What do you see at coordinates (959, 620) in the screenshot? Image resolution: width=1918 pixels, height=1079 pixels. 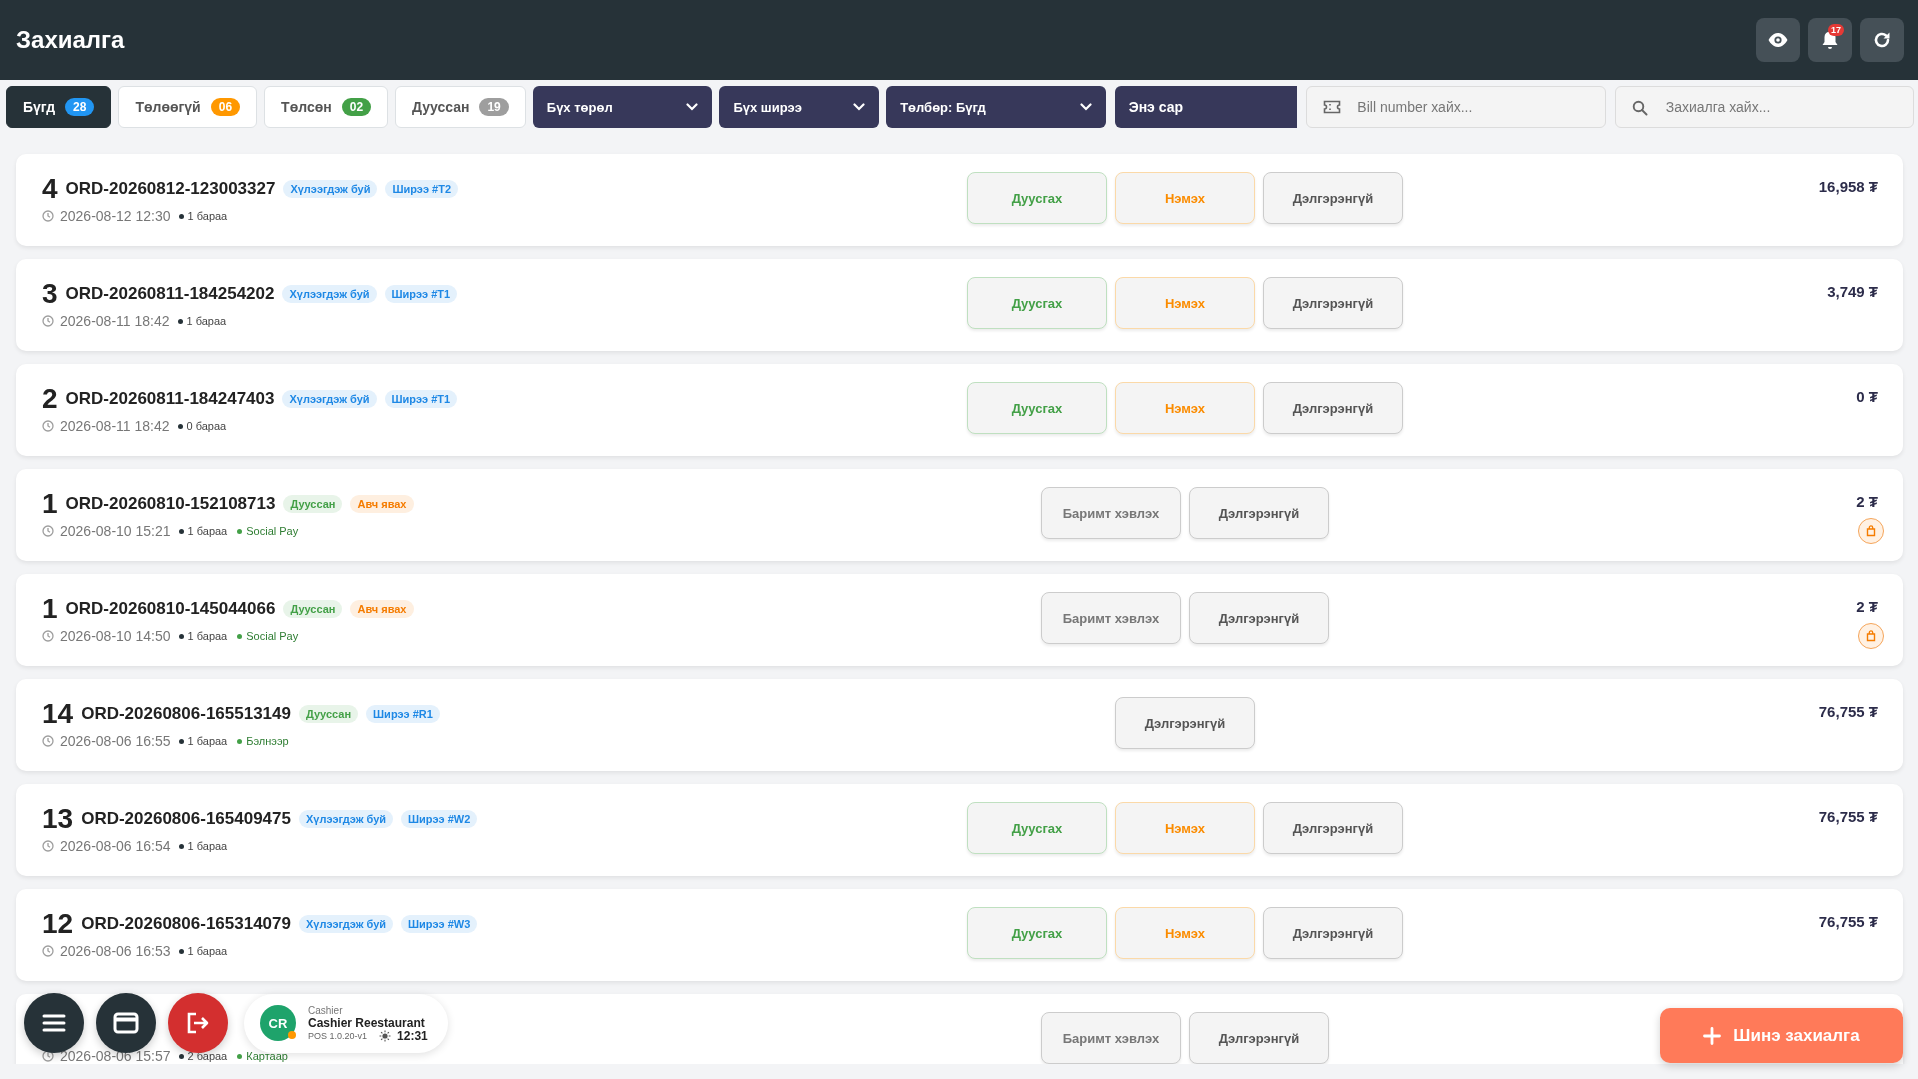 I see `order-card: 1 ORD-20260810-145044066 Дууссан Авч явах 2026-08-10 14:50 1 бараа Social Pay Баримт хэвлэх Дэлгэрэнгүй 2 ₮` at bounding box center [959, 620].